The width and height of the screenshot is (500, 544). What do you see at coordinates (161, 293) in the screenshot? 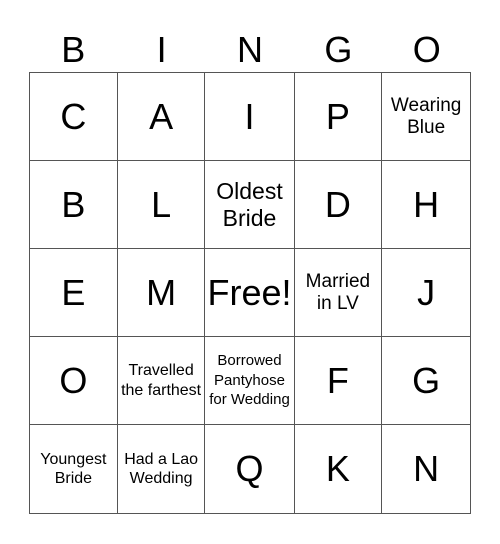
I see `bingo-cell: M` at bounding box center [161, 293].